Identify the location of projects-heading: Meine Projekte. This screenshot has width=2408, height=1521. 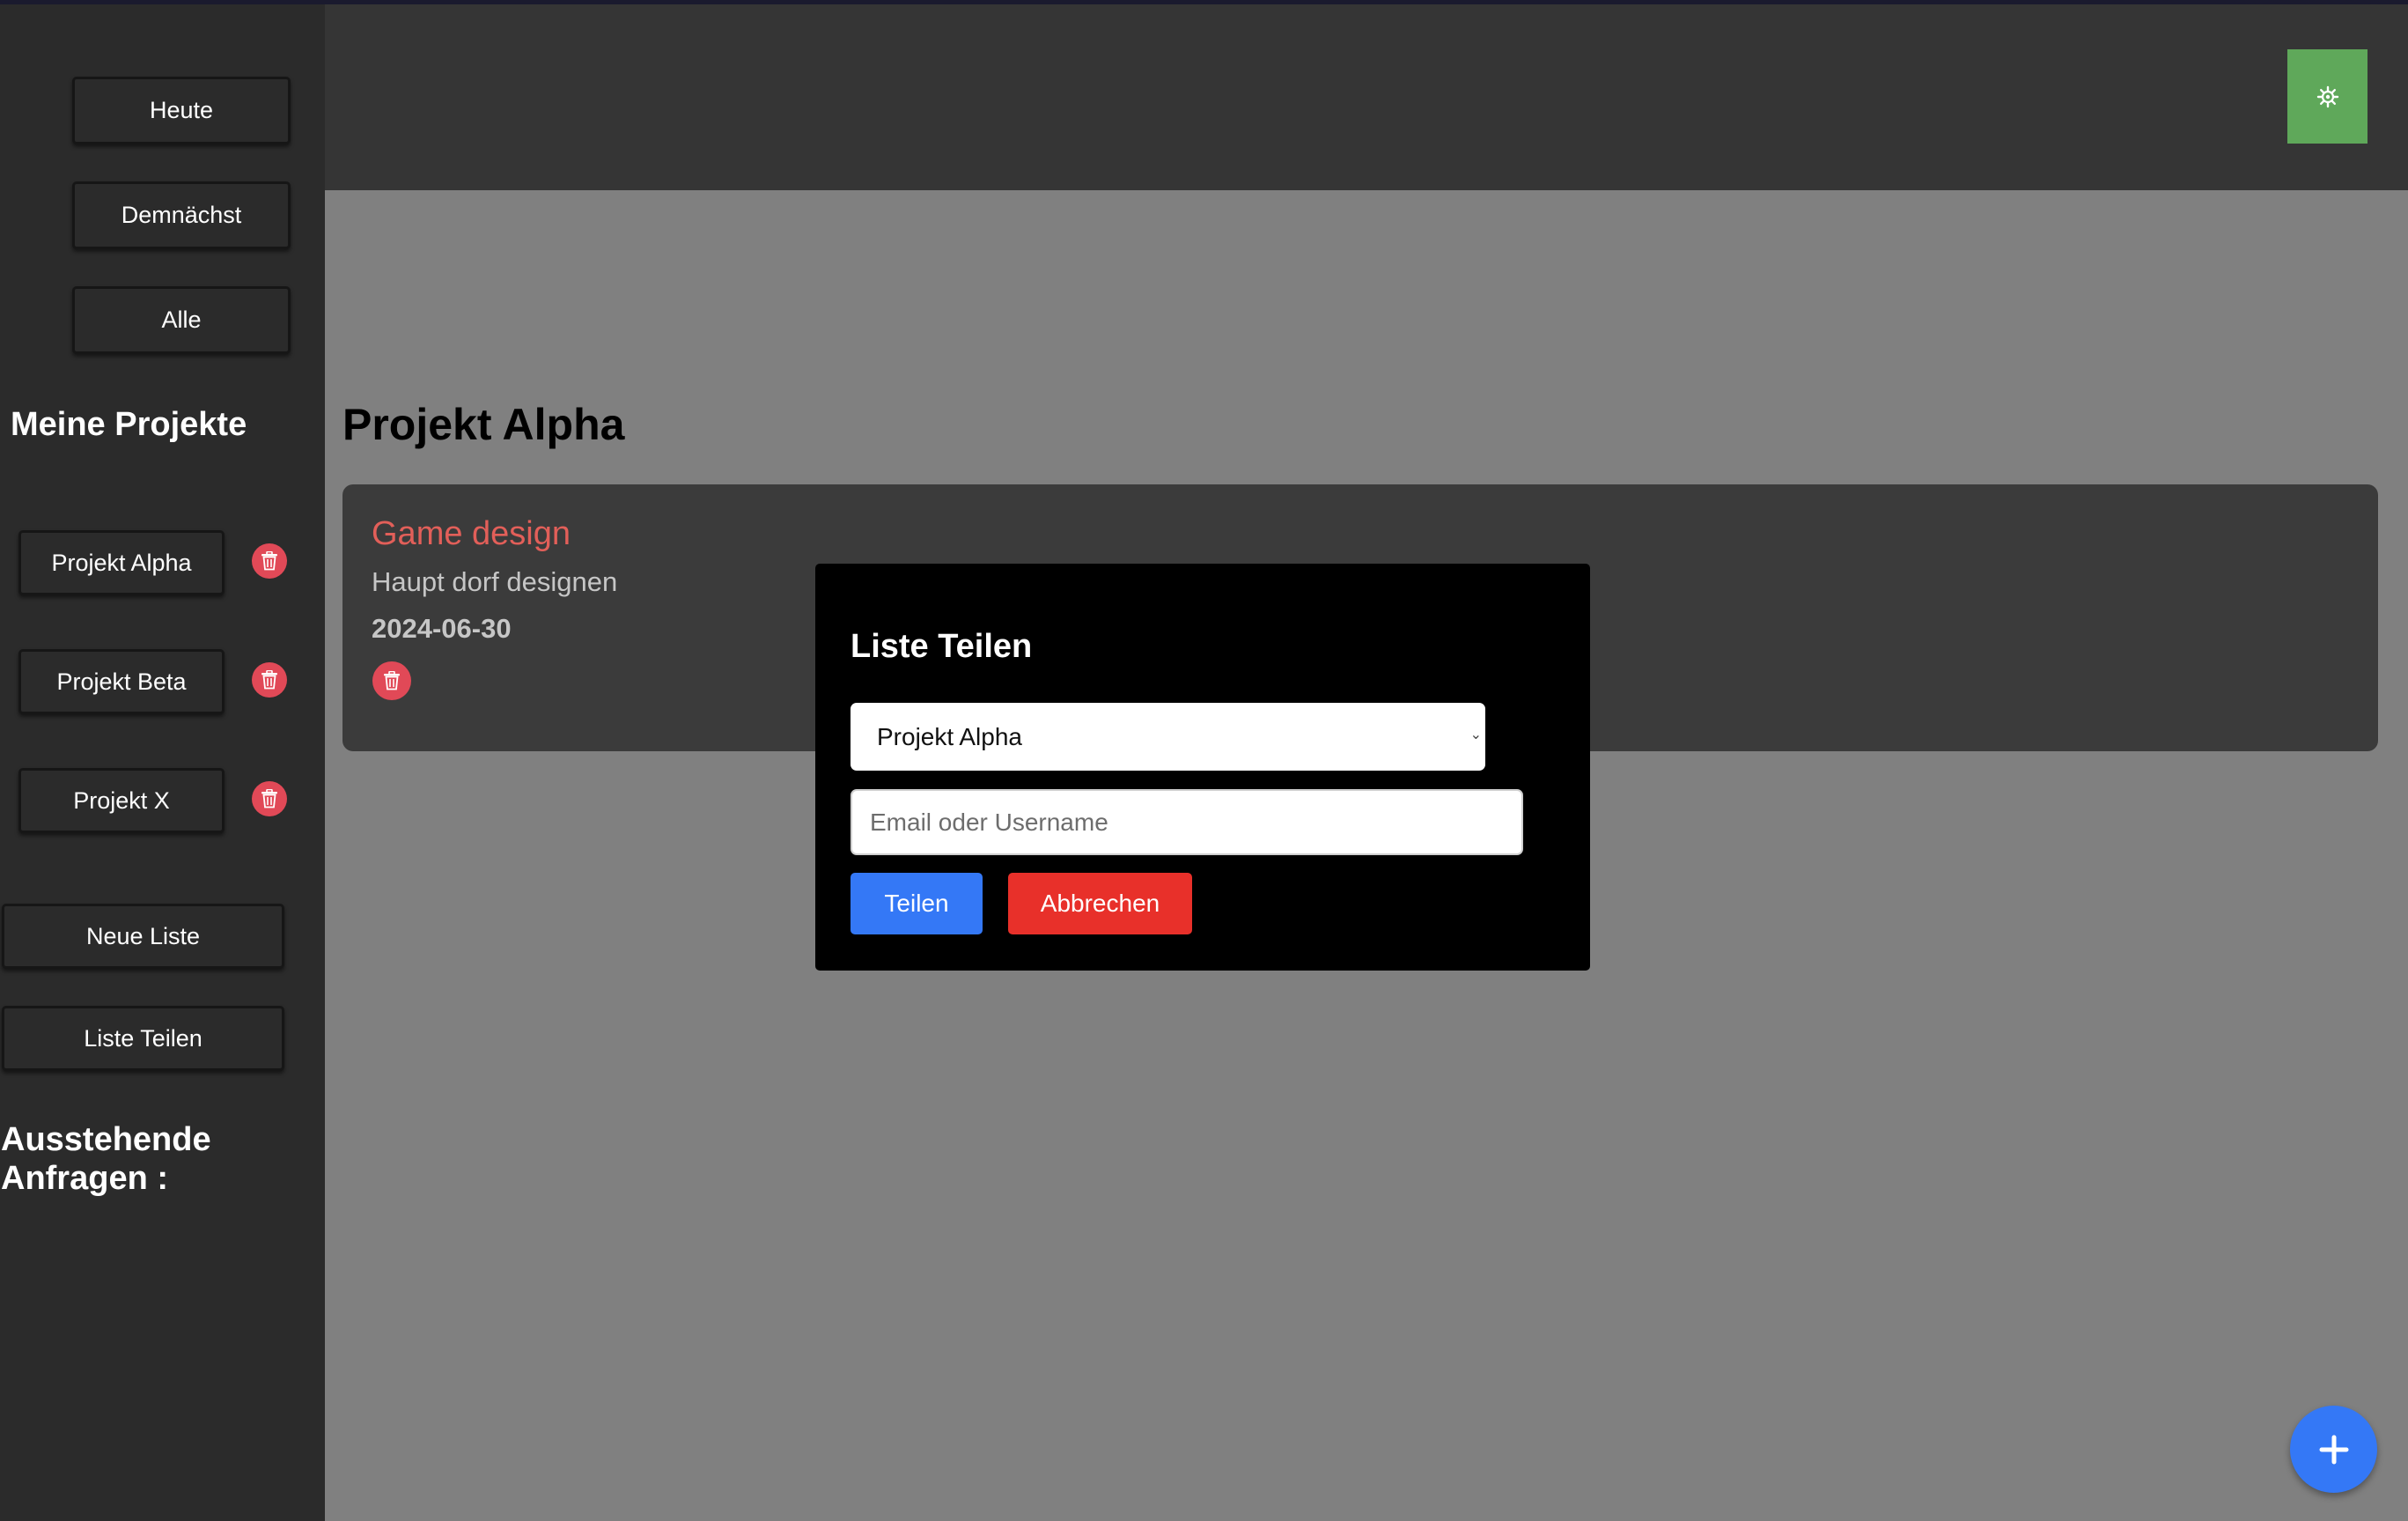
(129, 424).